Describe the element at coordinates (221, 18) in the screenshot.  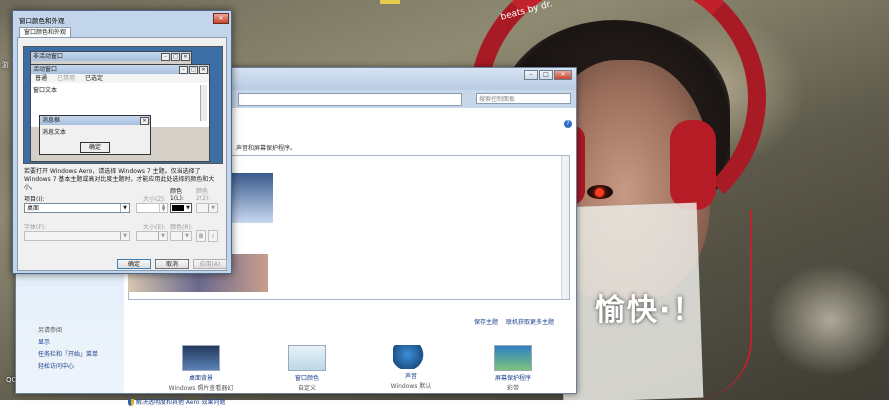
I see `dialog-close-icon: ✕` at that location.